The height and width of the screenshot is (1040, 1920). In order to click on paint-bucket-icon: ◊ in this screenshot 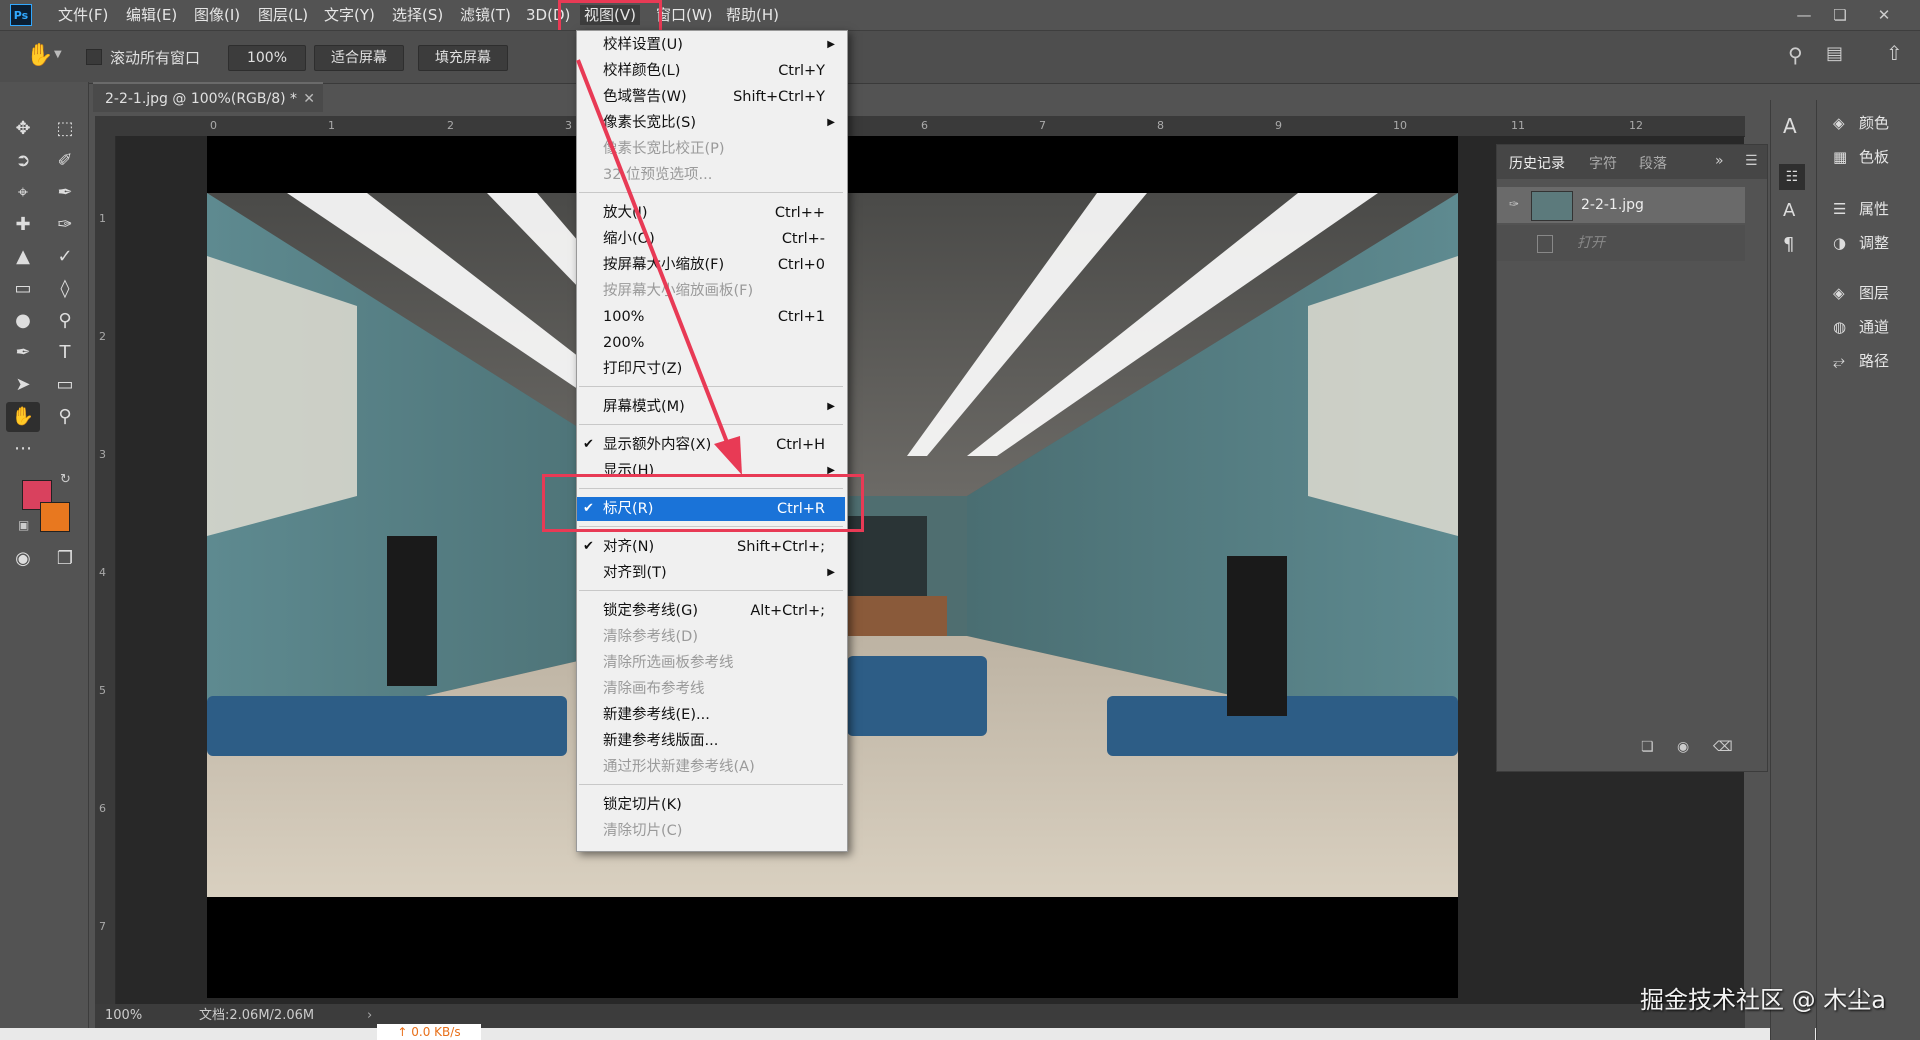, I will do `click(65, 289)`.